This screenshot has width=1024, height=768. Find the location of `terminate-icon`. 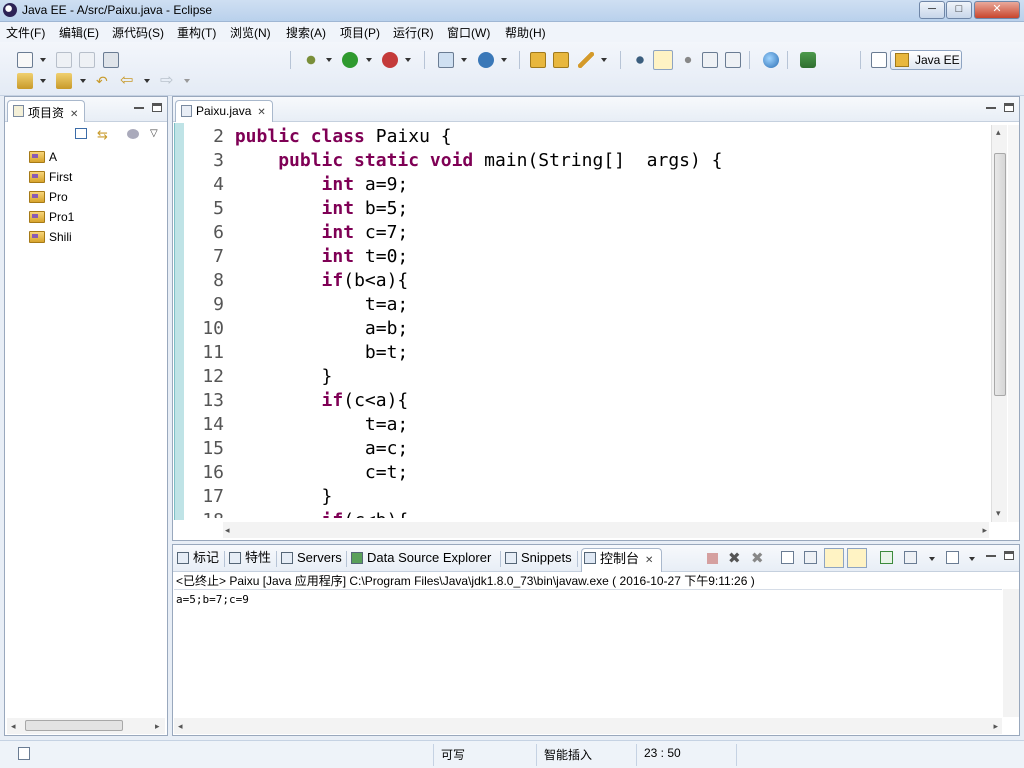

terminate-icon is located at coordinates (712, 558).